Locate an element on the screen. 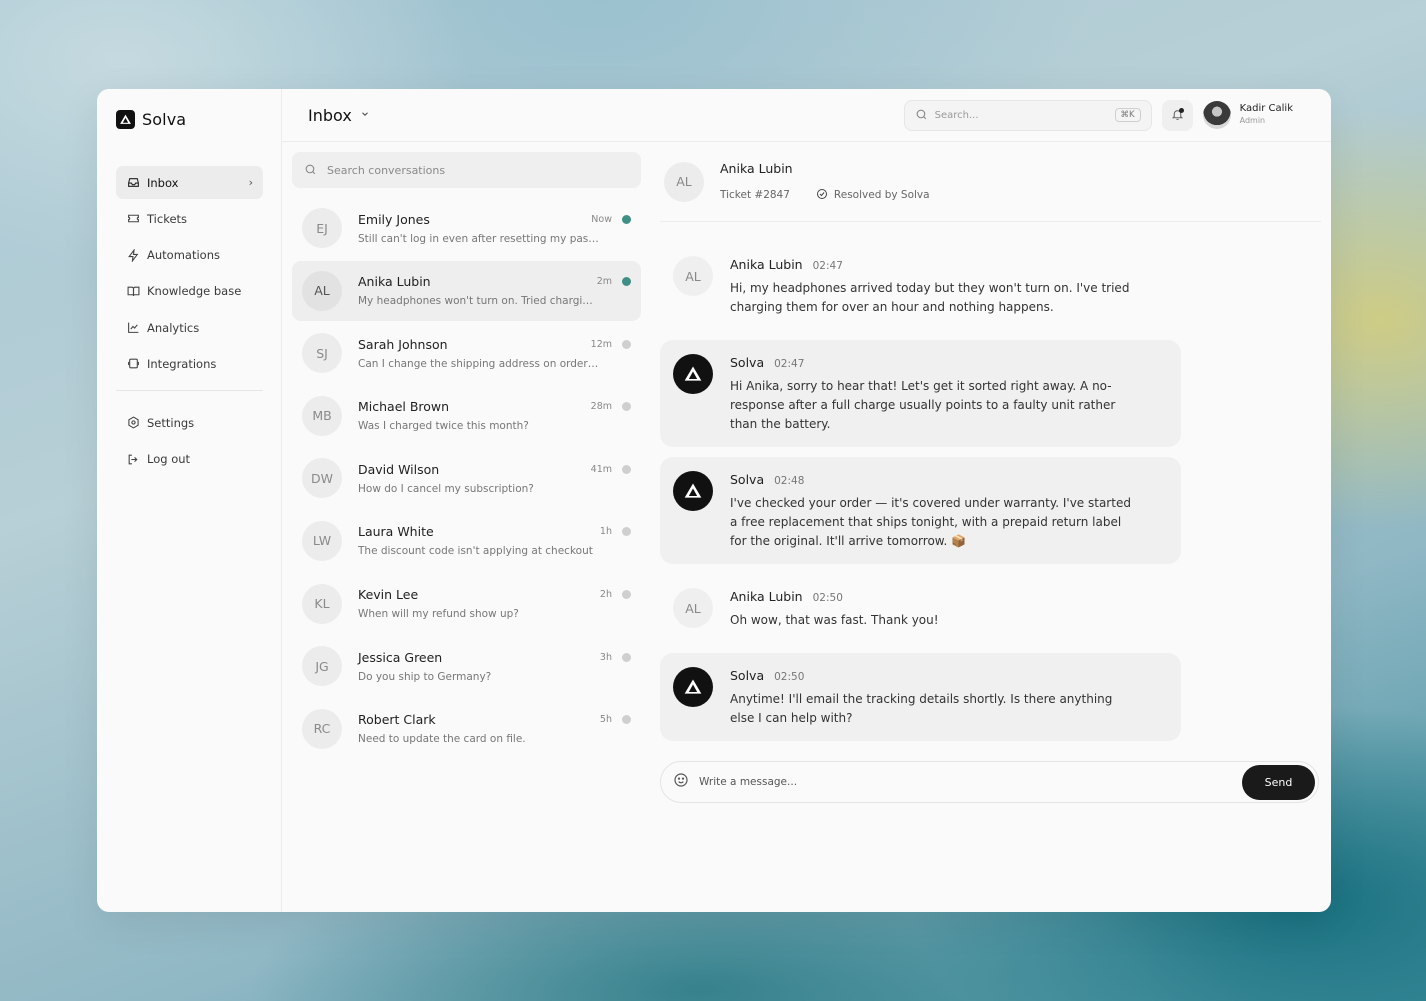  conversation-time: 41m is located at coordinates (601, 469).